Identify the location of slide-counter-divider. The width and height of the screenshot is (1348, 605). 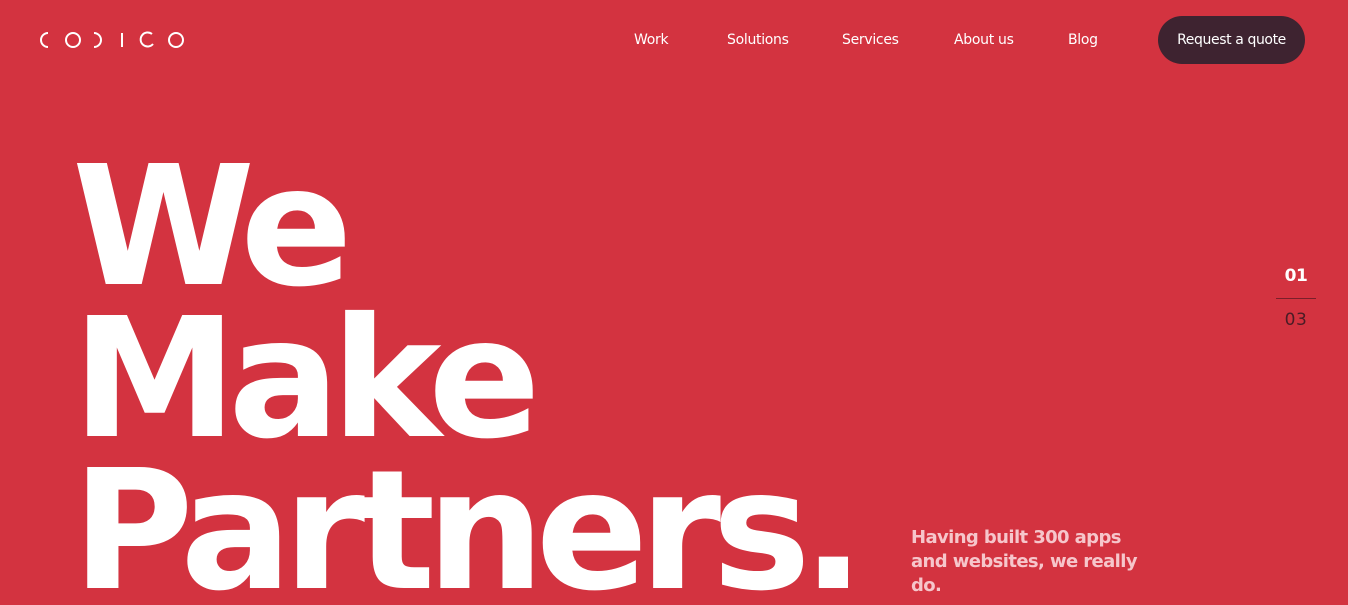
(1296, 298).